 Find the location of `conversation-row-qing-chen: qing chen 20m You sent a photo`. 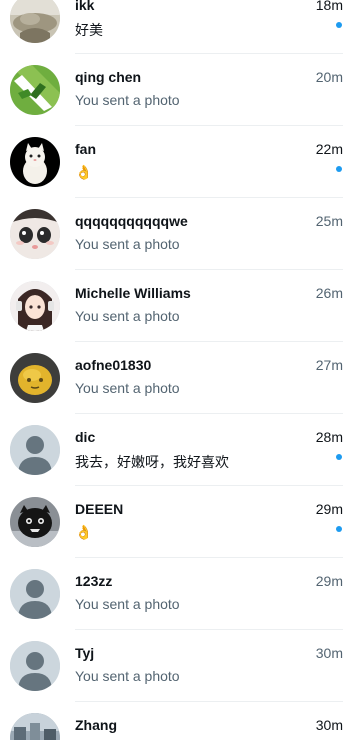

conversation-row-qing-chen: qing chen 20m You sent a photo is located at coordinates (176, 90).